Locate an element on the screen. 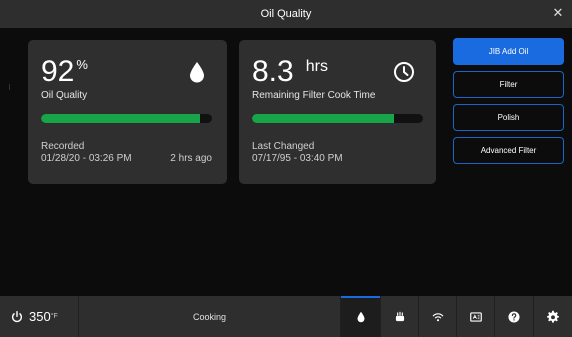 Image resolution: width=572 pixels, height=337 pixels. cooking-status-text: Cooking is located at coordinates (209, 316).